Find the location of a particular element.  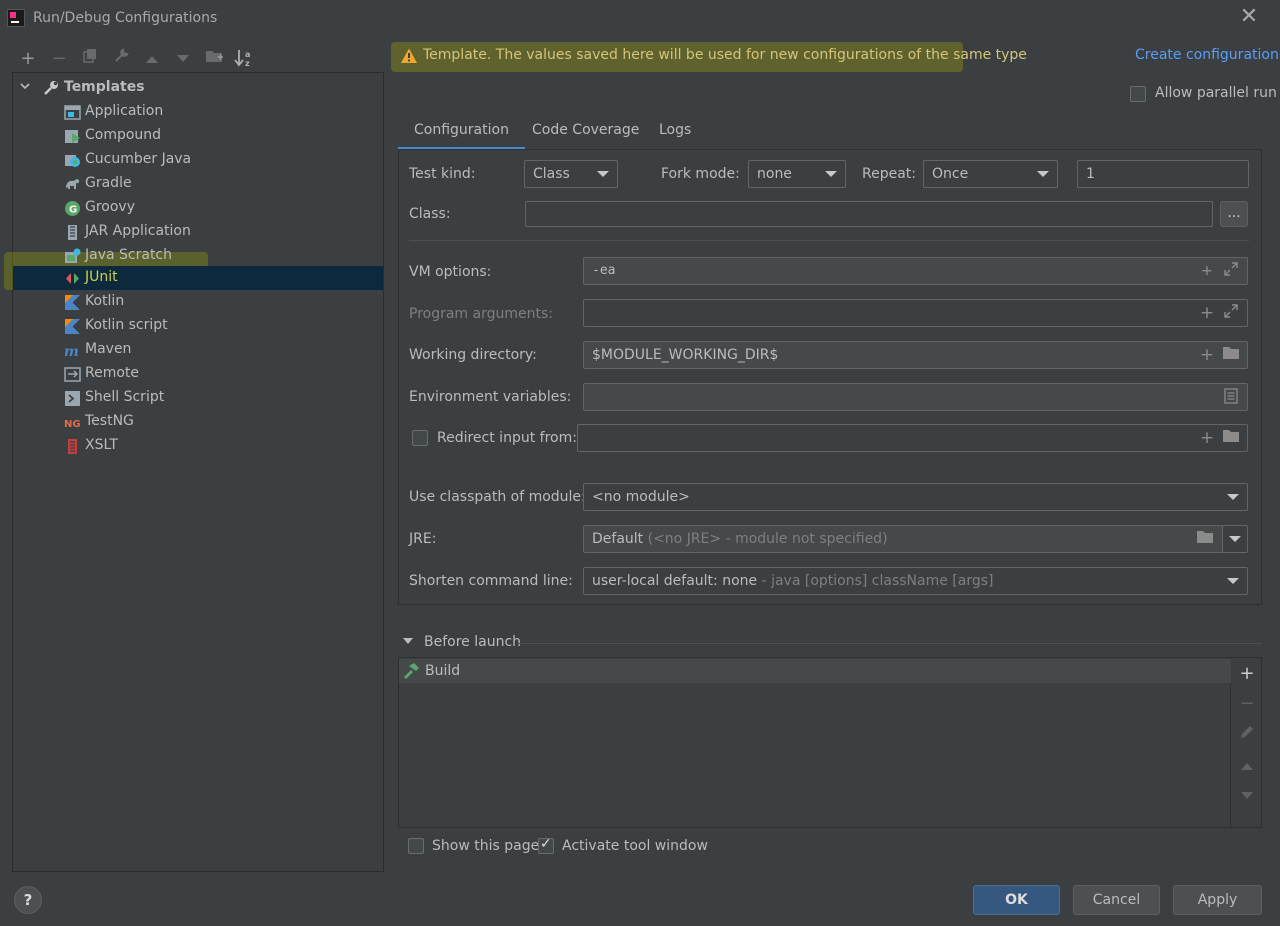

tree-item-compound: Compound is located at coordinates (198, 136).